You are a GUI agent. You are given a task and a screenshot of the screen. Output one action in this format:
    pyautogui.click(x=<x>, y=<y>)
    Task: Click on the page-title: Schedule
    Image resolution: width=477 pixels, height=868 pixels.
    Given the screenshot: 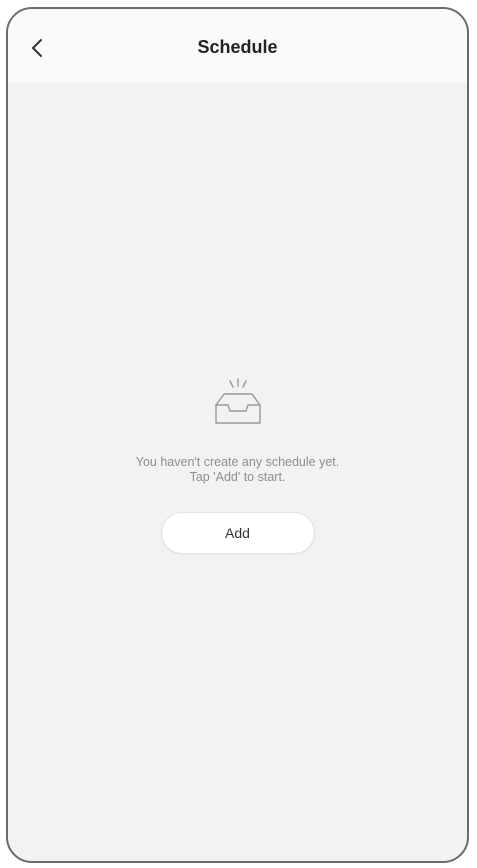 What is the action you would take?
    pyautogui.click(x=237, y=47)
    